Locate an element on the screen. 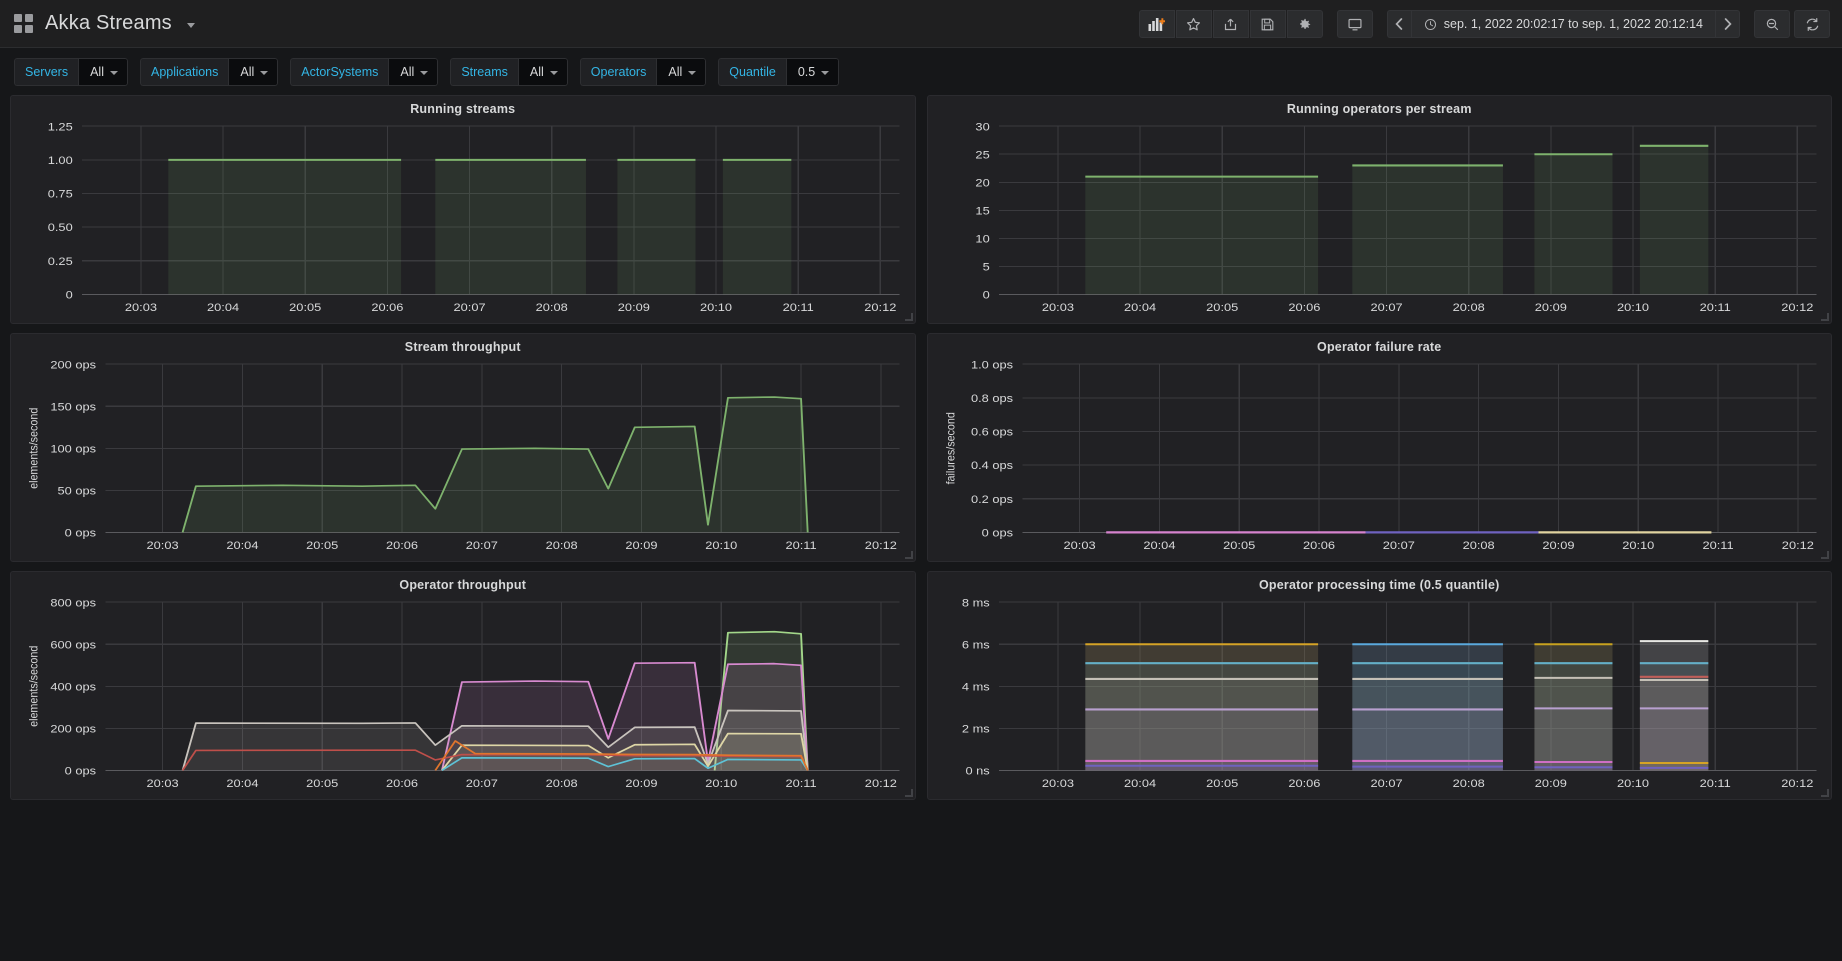  series-group is located at coordinates (495, 464).